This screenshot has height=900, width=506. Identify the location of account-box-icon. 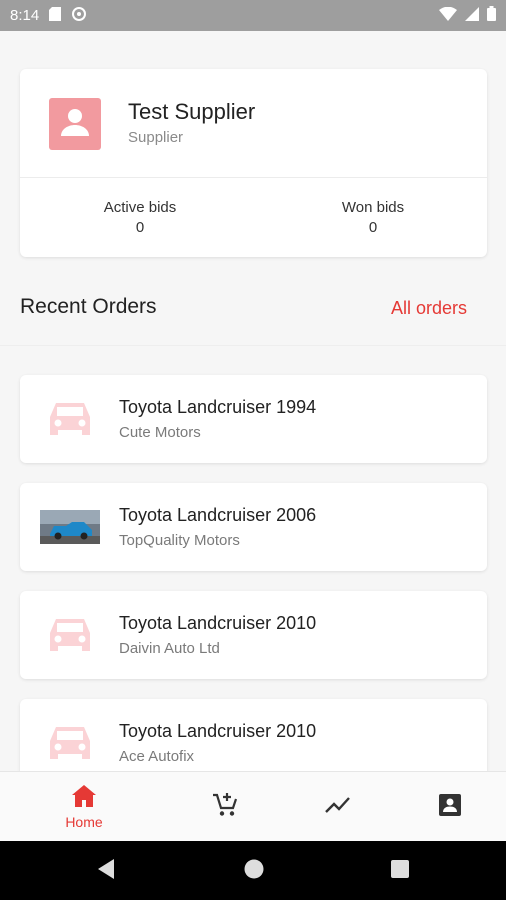
(450, 807).